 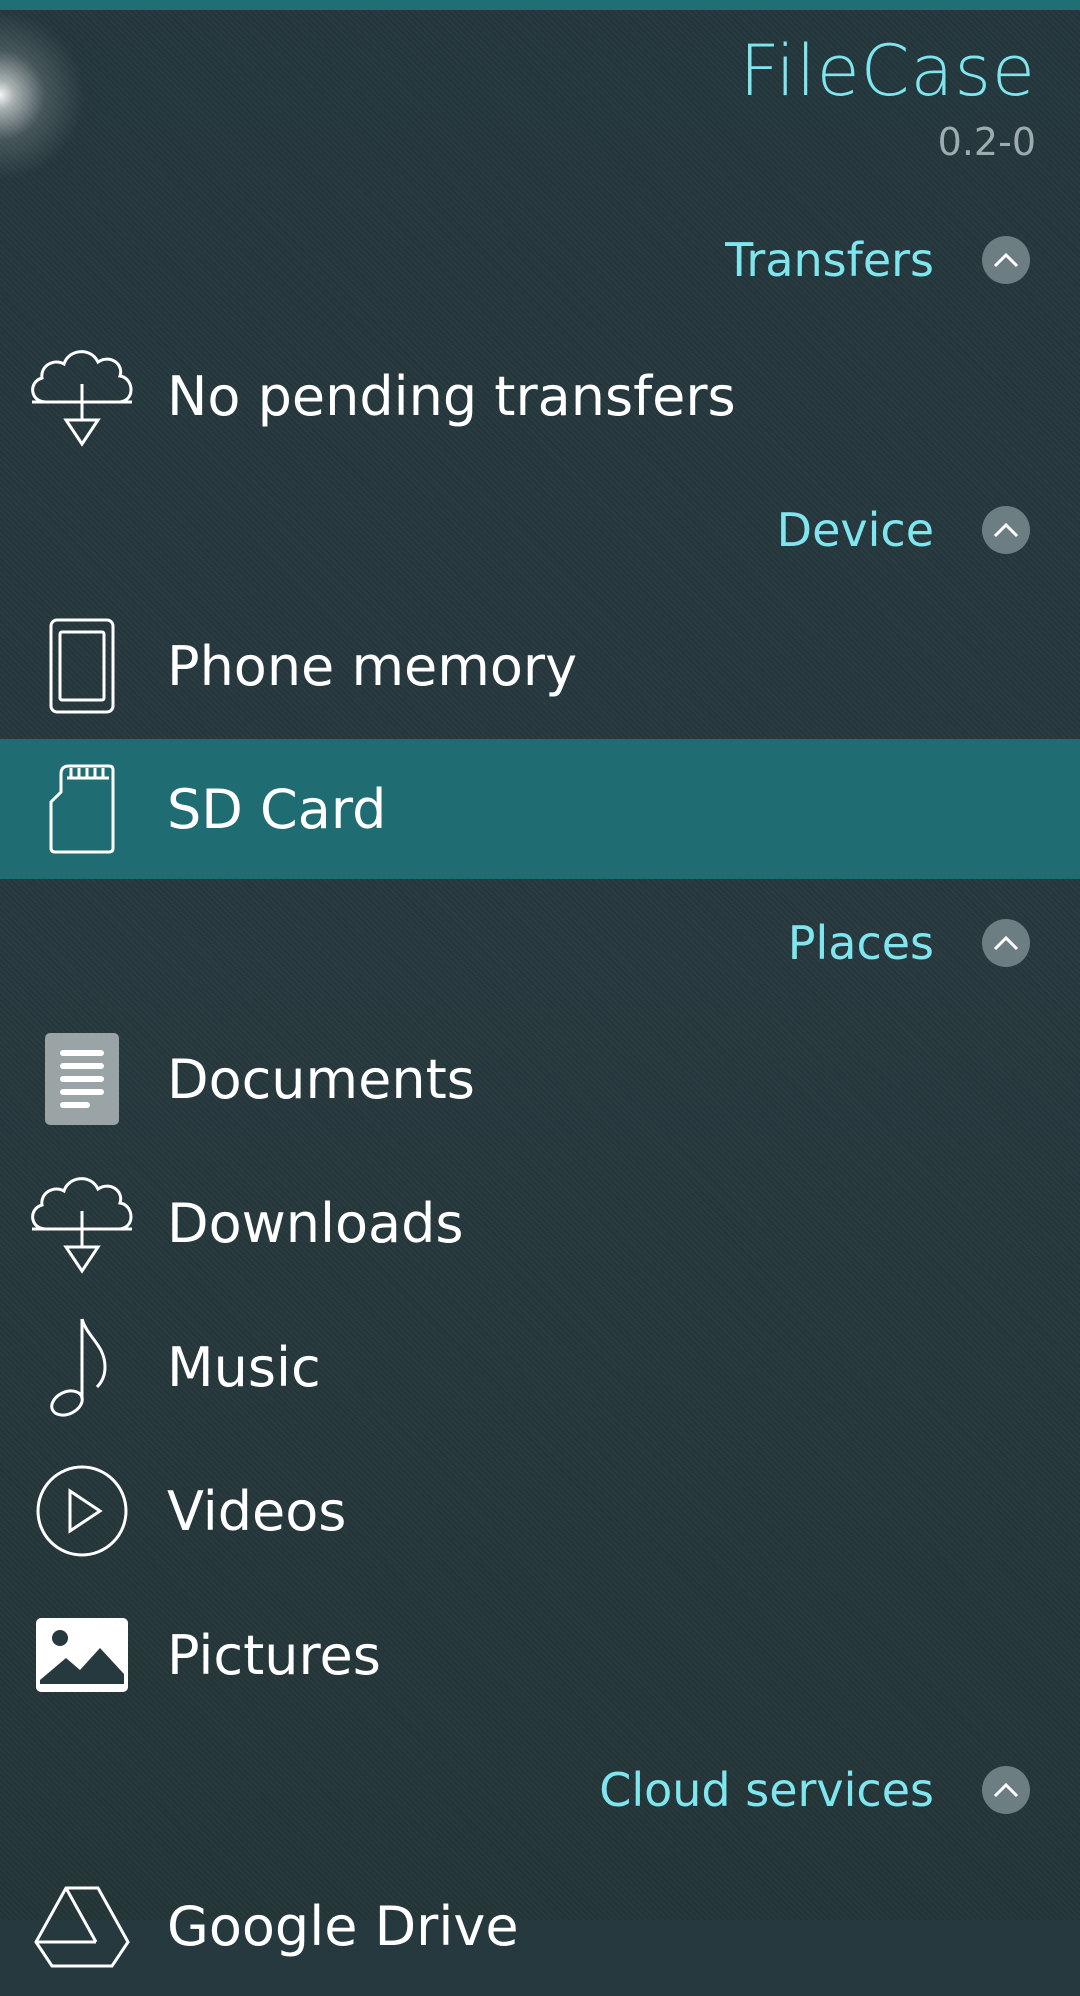 I want to click on list-item-label: Music, so click(x=244, y=1367).